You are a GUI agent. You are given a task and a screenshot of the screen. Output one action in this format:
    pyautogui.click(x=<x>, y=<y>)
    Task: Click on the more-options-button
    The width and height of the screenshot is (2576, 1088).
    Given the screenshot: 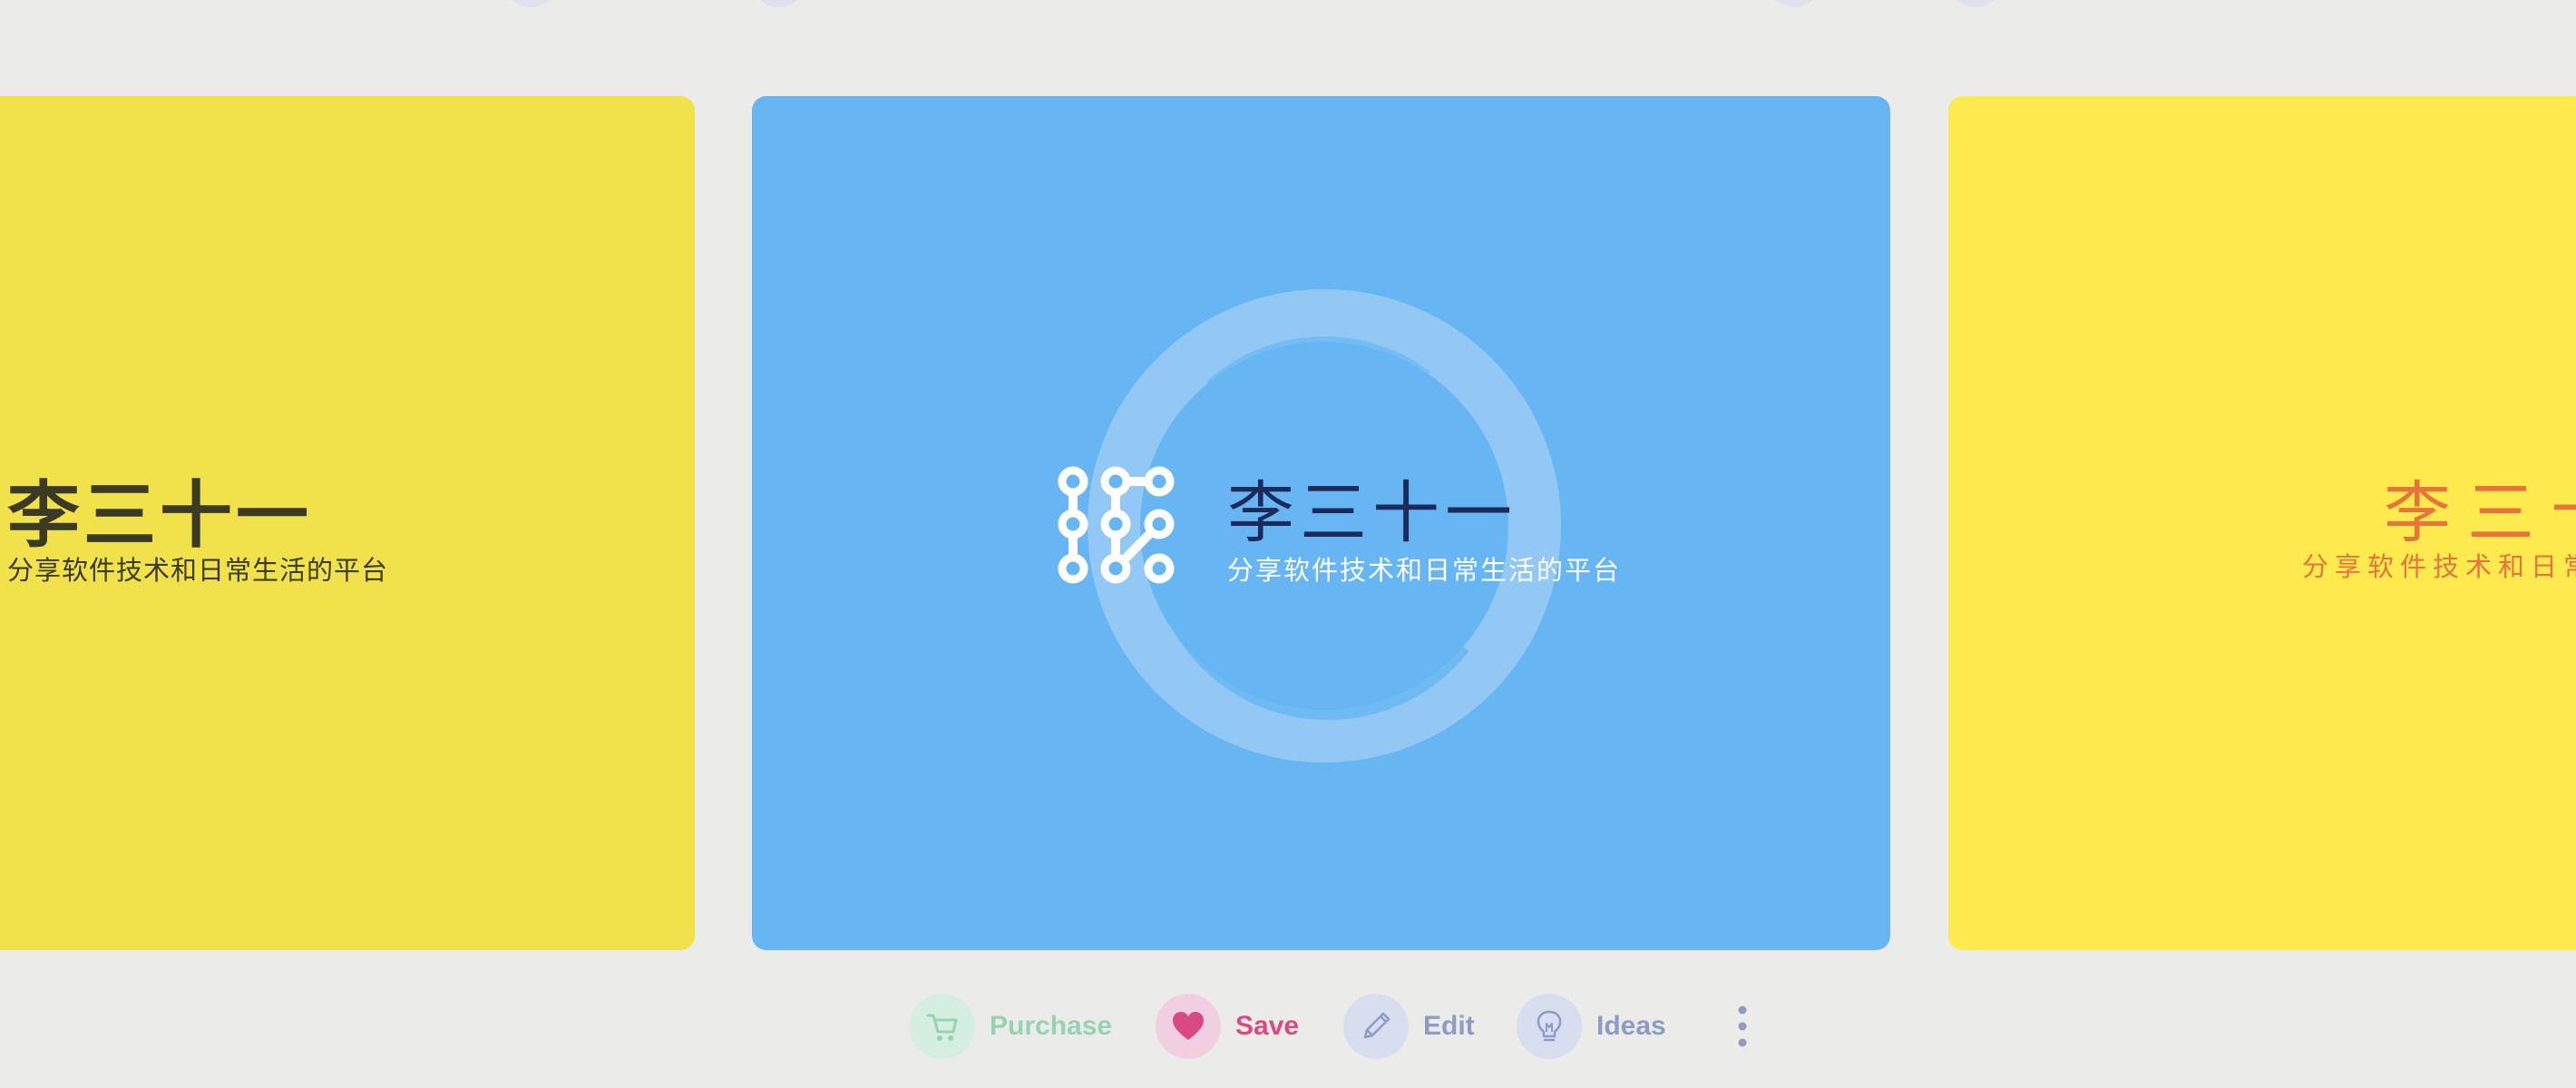 What is the action you would take?
    pyautogui.click(x=1742, y=1027)
    